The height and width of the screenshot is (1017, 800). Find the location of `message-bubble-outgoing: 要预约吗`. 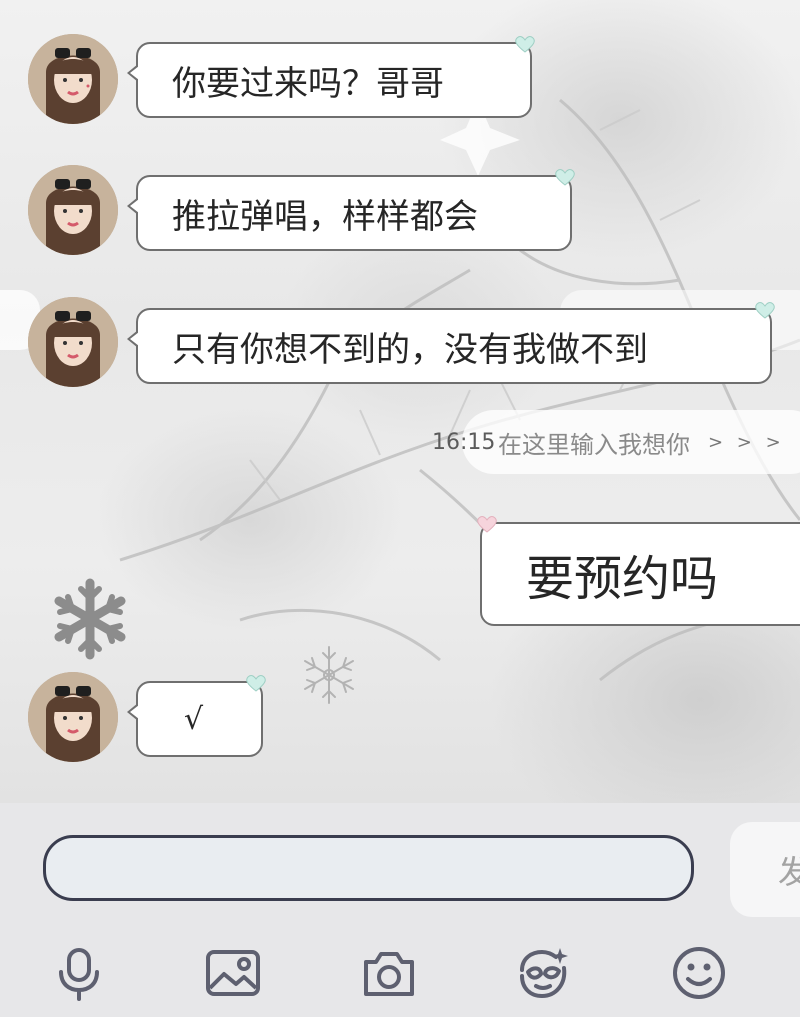

message-bubble-outgoing: 要预约吗 is located at coordinates (638, 571).